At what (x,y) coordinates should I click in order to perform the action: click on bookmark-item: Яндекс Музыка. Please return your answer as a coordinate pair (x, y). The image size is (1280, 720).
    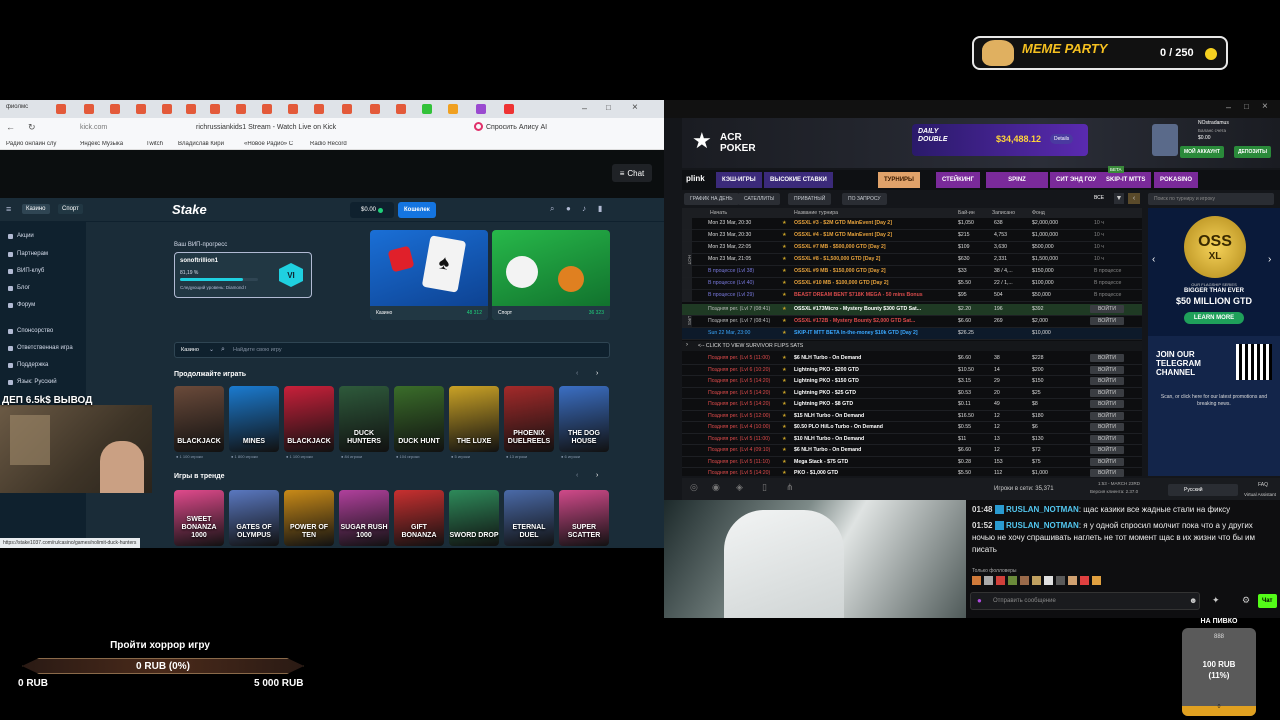
    Looking at the image, I should click on (105, 144).